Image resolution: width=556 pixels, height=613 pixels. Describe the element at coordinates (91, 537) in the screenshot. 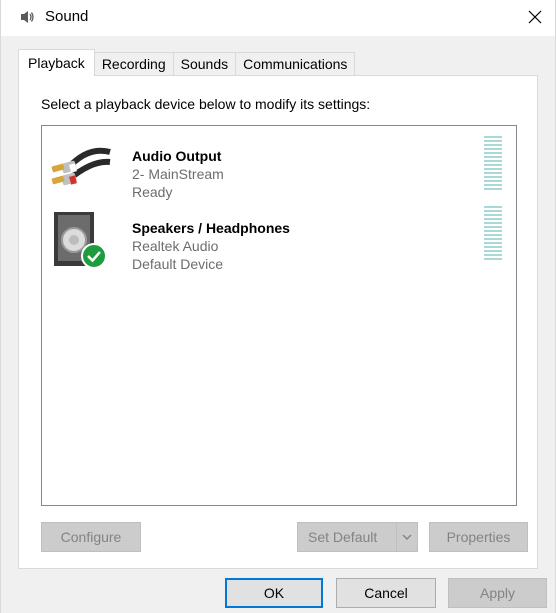

I see `configure-button: Configure` at that location.